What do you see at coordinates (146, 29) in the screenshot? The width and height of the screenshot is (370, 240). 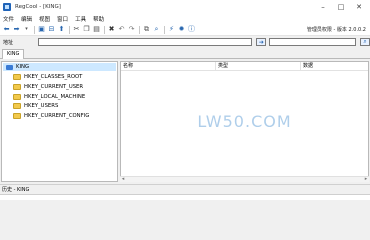 I see `compare-icon: ⧉` at bounding box center [146, 29].